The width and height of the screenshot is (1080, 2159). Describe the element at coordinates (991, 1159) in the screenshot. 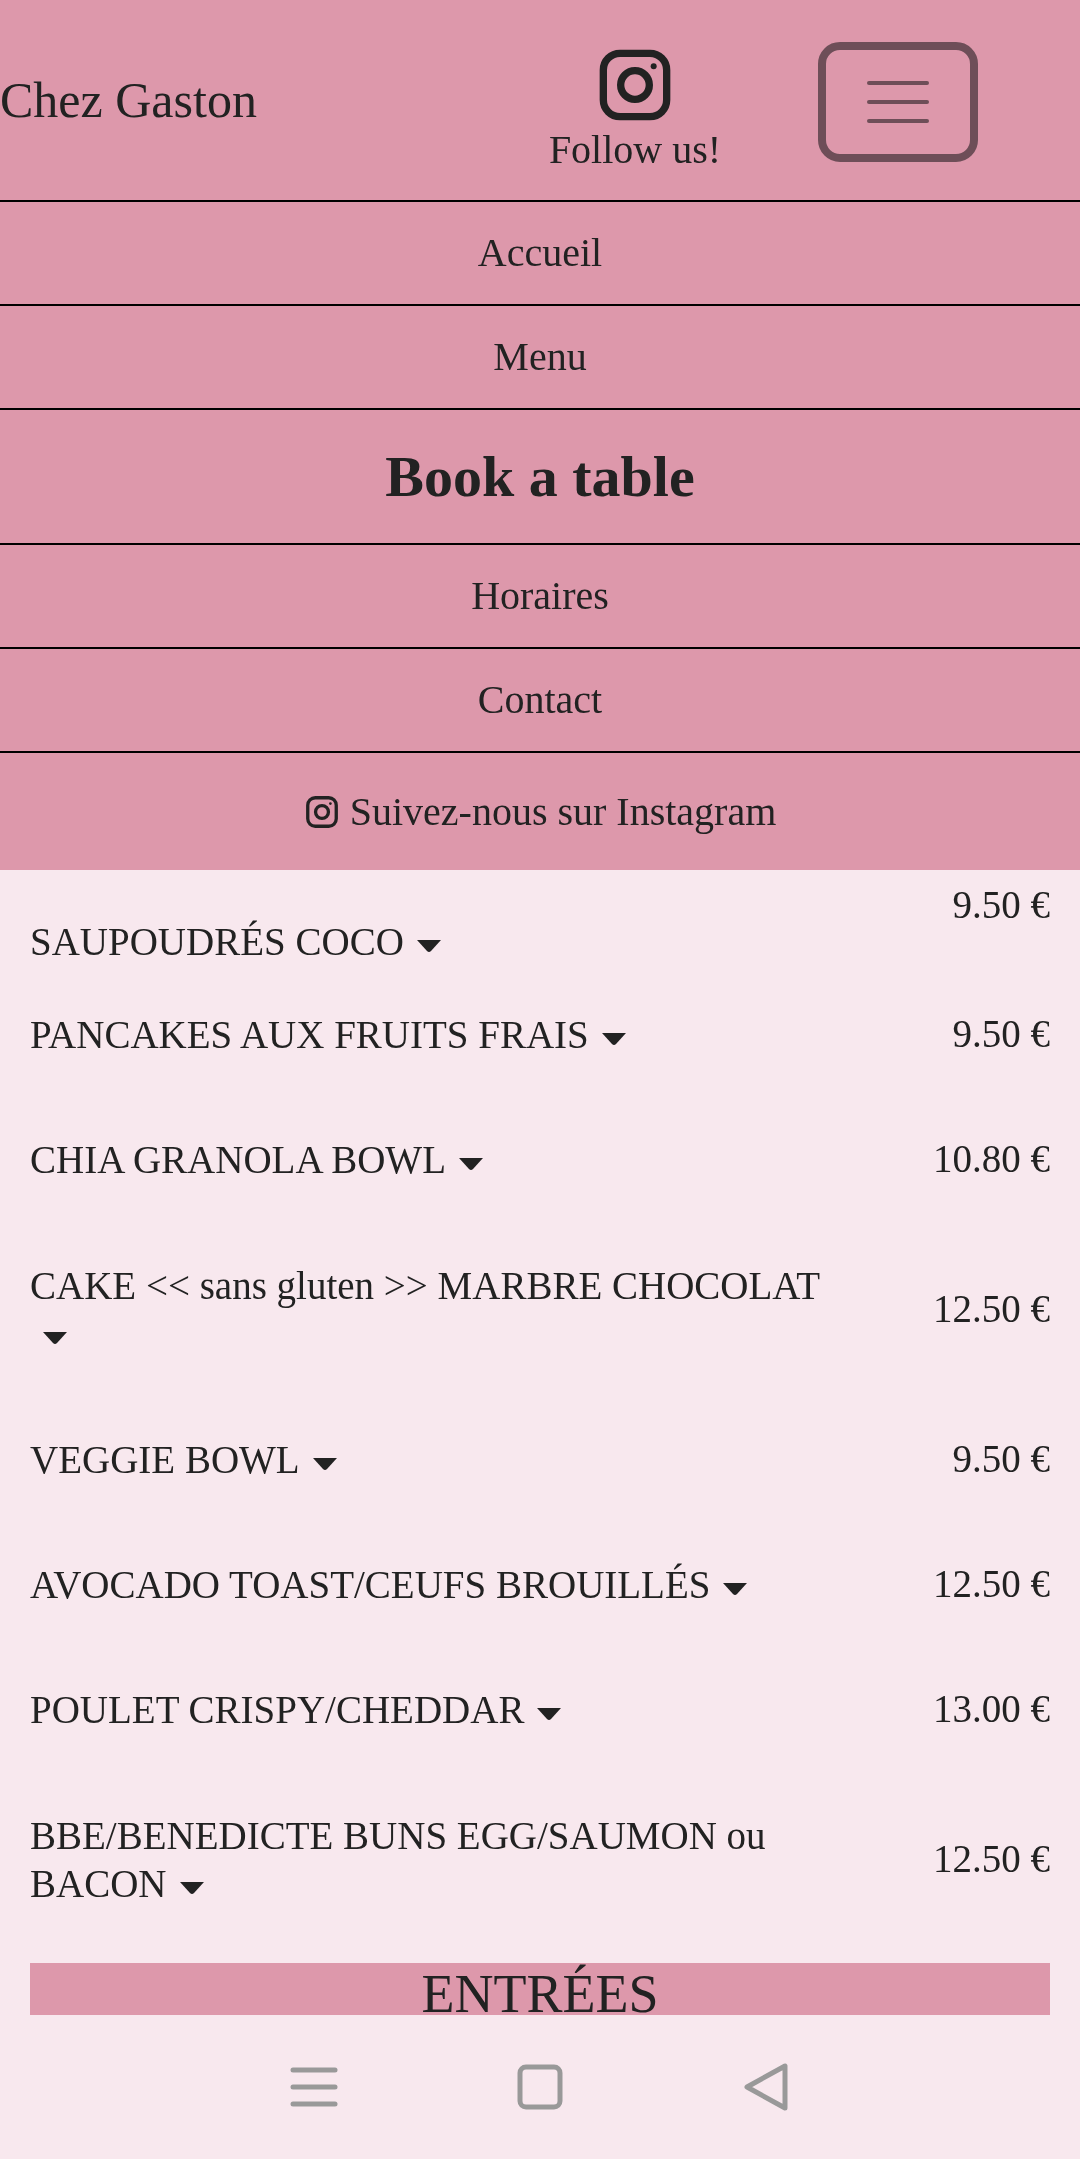

I see `menu-item-price: 10.80 €` at that location.